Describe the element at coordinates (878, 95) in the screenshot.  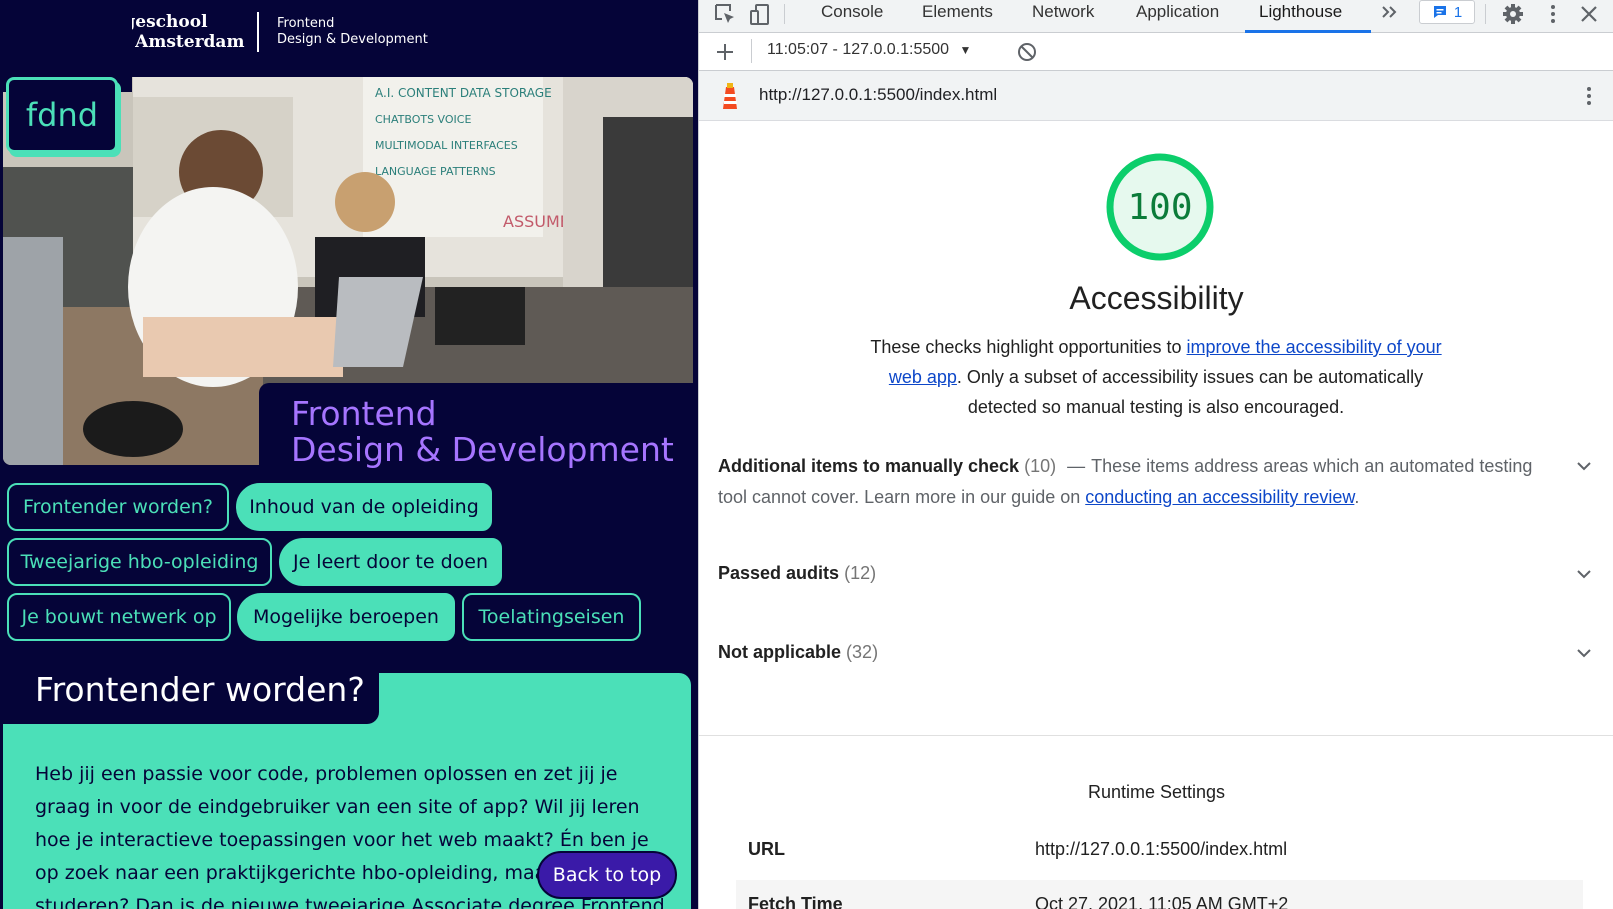
I see `report-url: http://127.0.0.1:5500/index.html` at that location.